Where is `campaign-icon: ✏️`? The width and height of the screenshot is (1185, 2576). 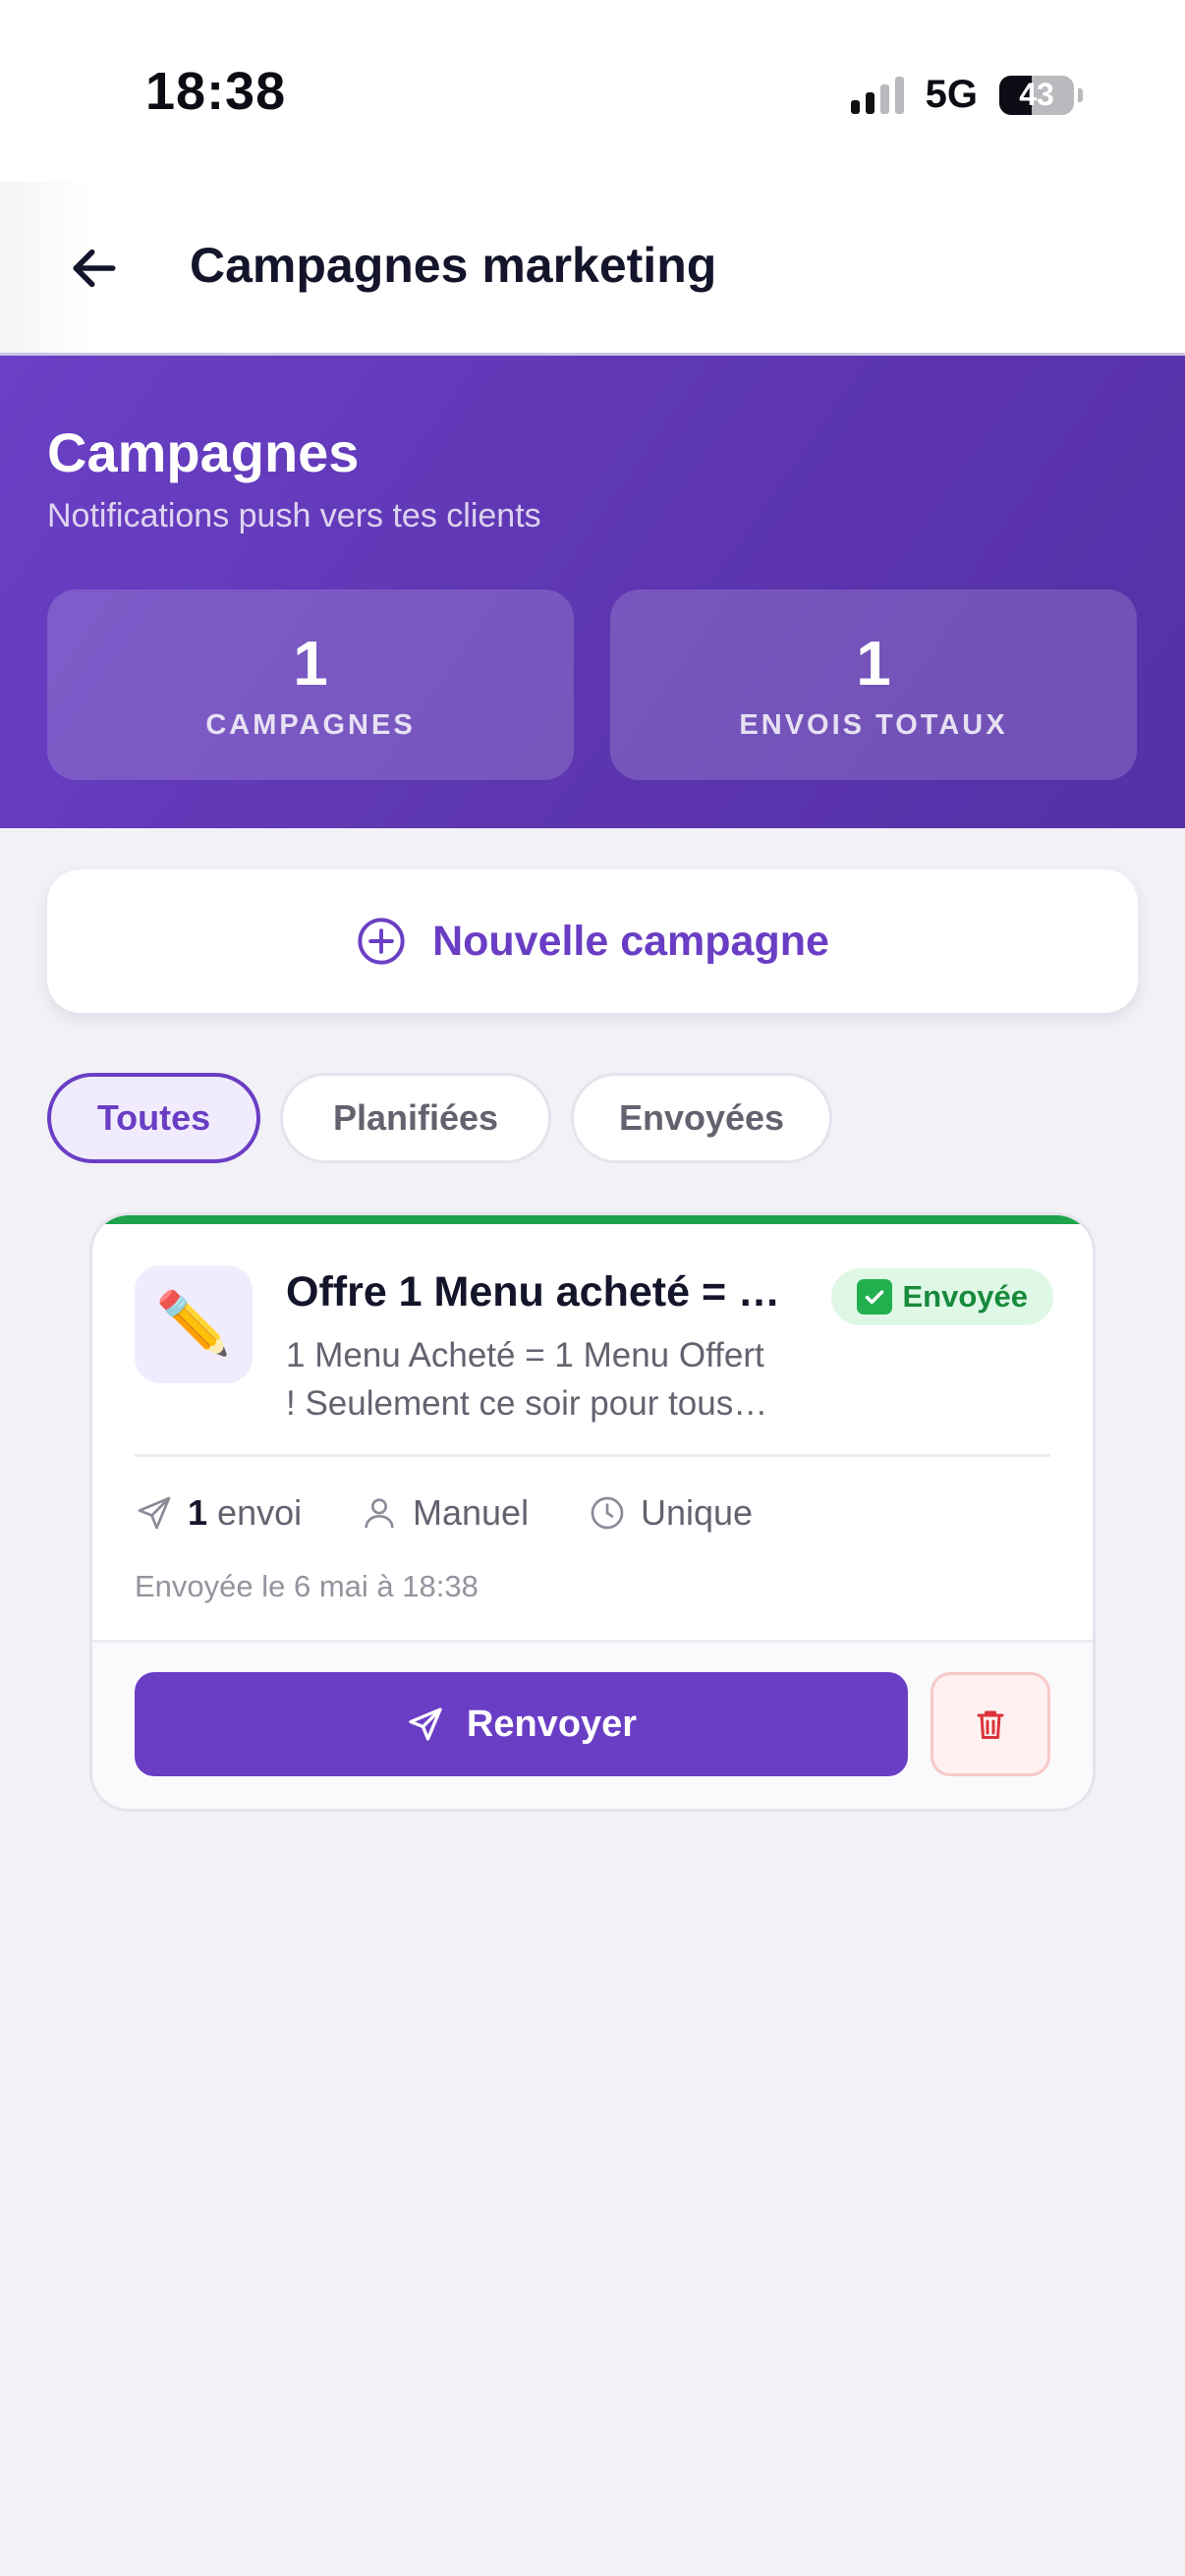 campaign-icon: ✏️ is located at coordinates (194, 1324).